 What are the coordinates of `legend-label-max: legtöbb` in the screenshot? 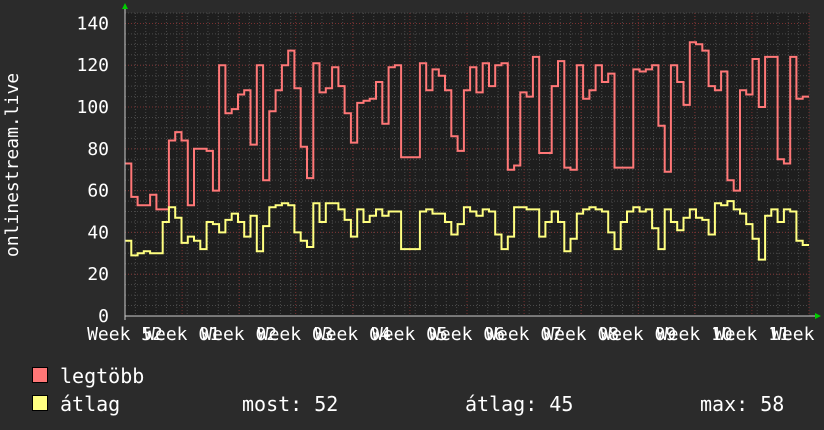 It's located at (102, 376).